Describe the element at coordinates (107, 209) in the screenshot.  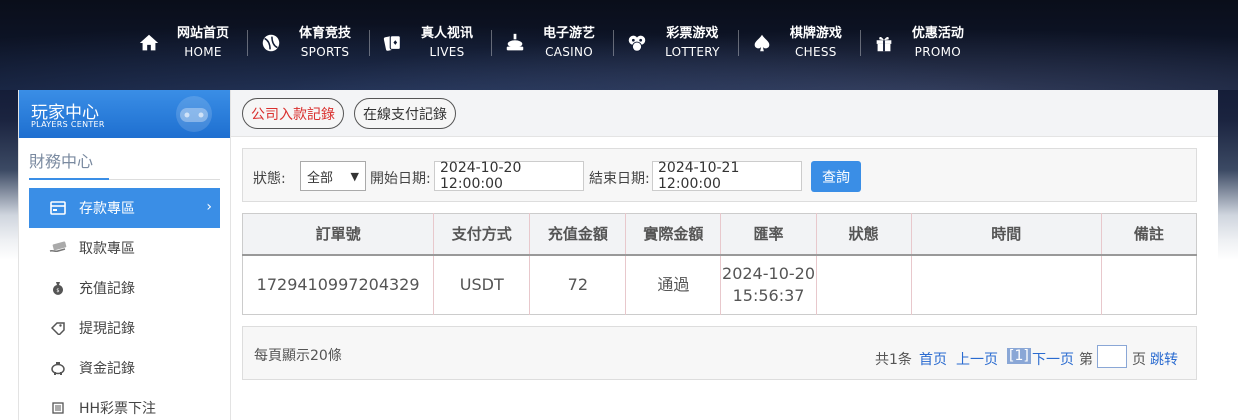
I see `sidebar-item-label: 存款專區` at that location.